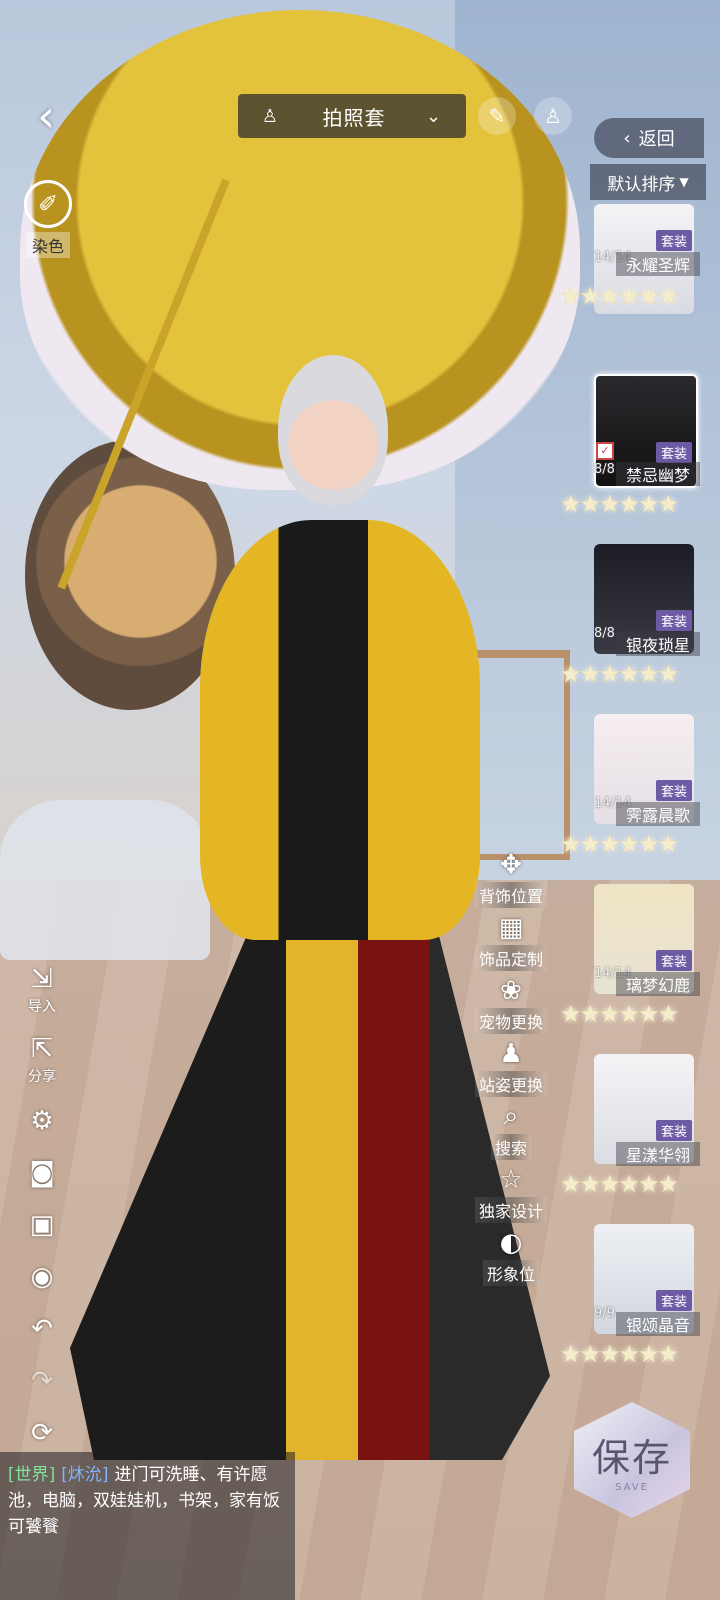 The width and height of the screenshot is (720, 1600). What do you see at coordinates (510, 1147) in the screenshot?
I see `func-label: 搜索` at bounding box center [510, 1147].